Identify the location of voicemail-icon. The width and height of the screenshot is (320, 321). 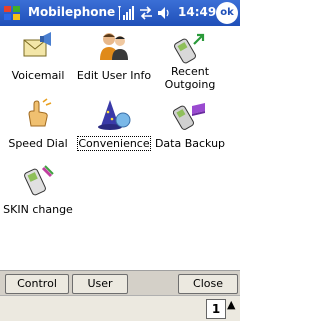
(37, 44).